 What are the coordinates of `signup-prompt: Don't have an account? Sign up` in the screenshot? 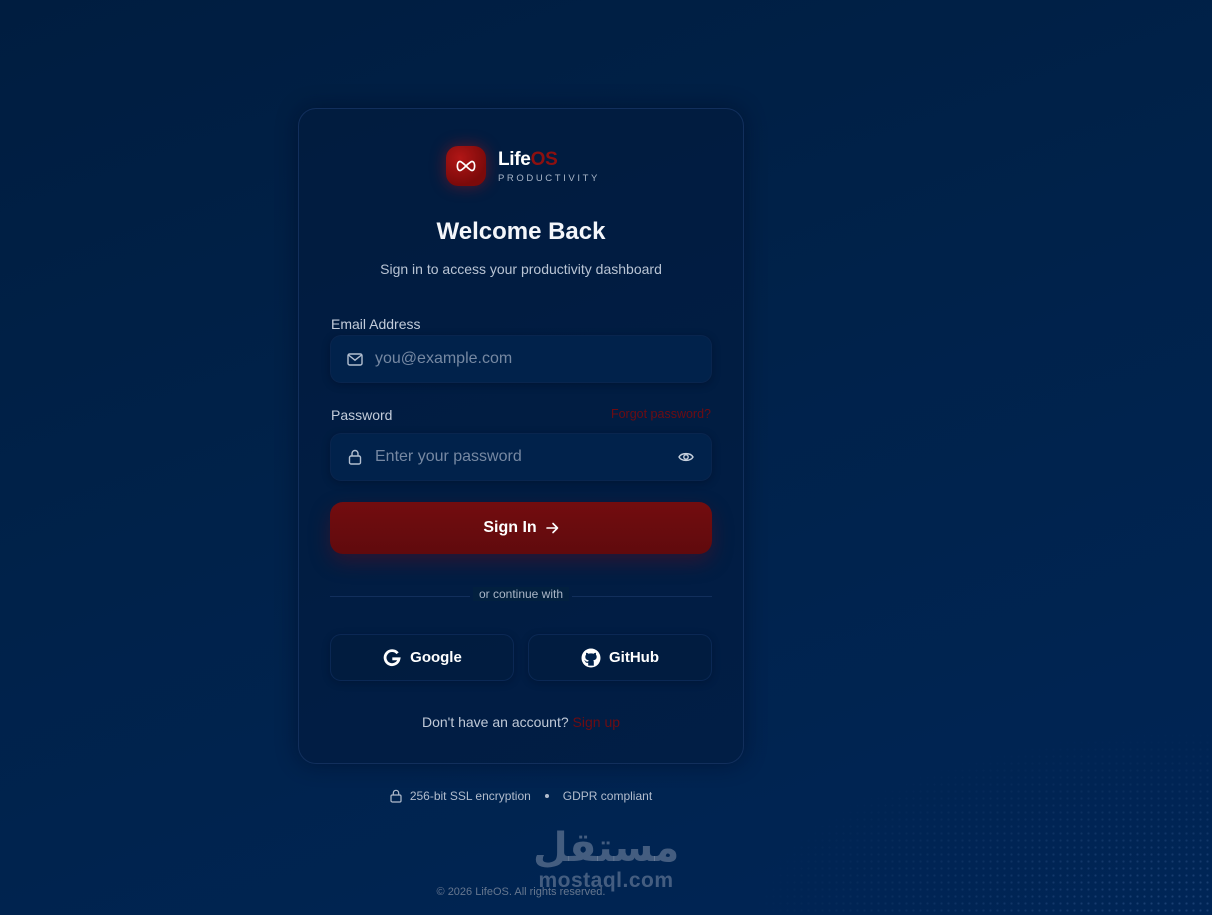 It's located at (521, 722).